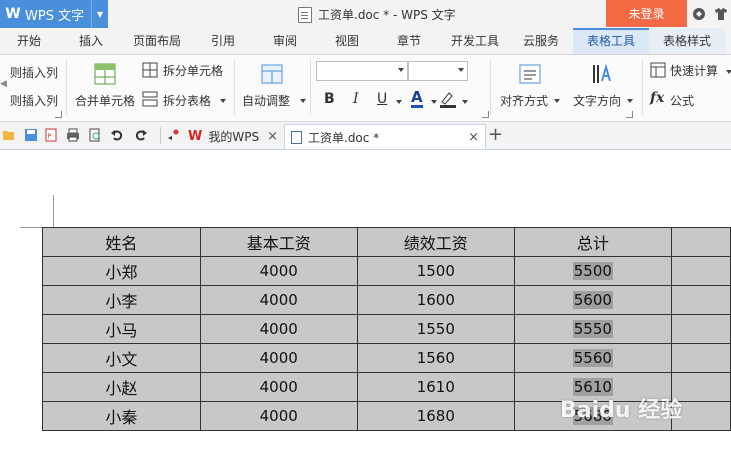  What do you see at coordinates (629, 114) in the screenshot?
I see `paragraph-dialog-launcher-icon` at bounding box center [629, 114].